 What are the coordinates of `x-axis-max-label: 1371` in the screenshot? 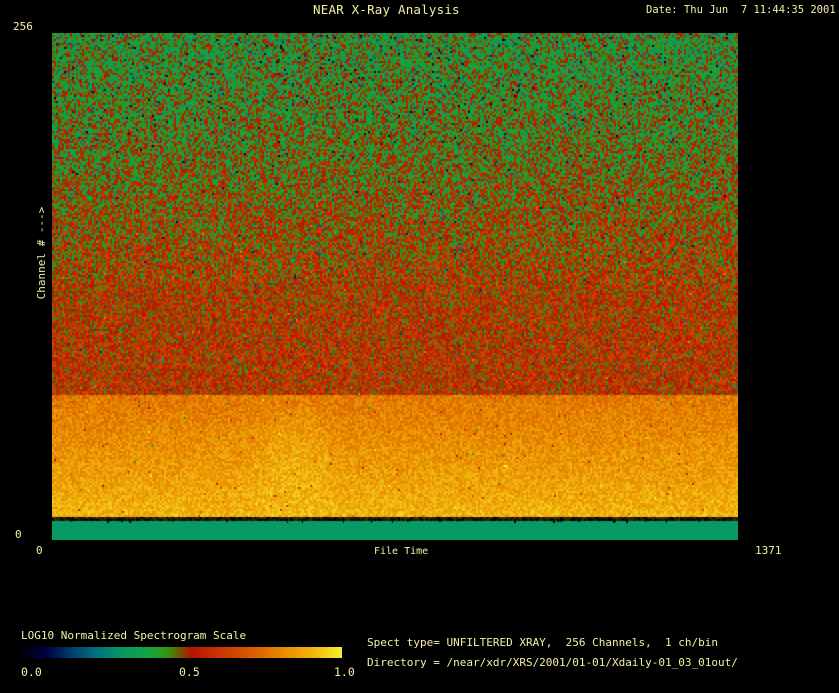 It's located at (768, 550).